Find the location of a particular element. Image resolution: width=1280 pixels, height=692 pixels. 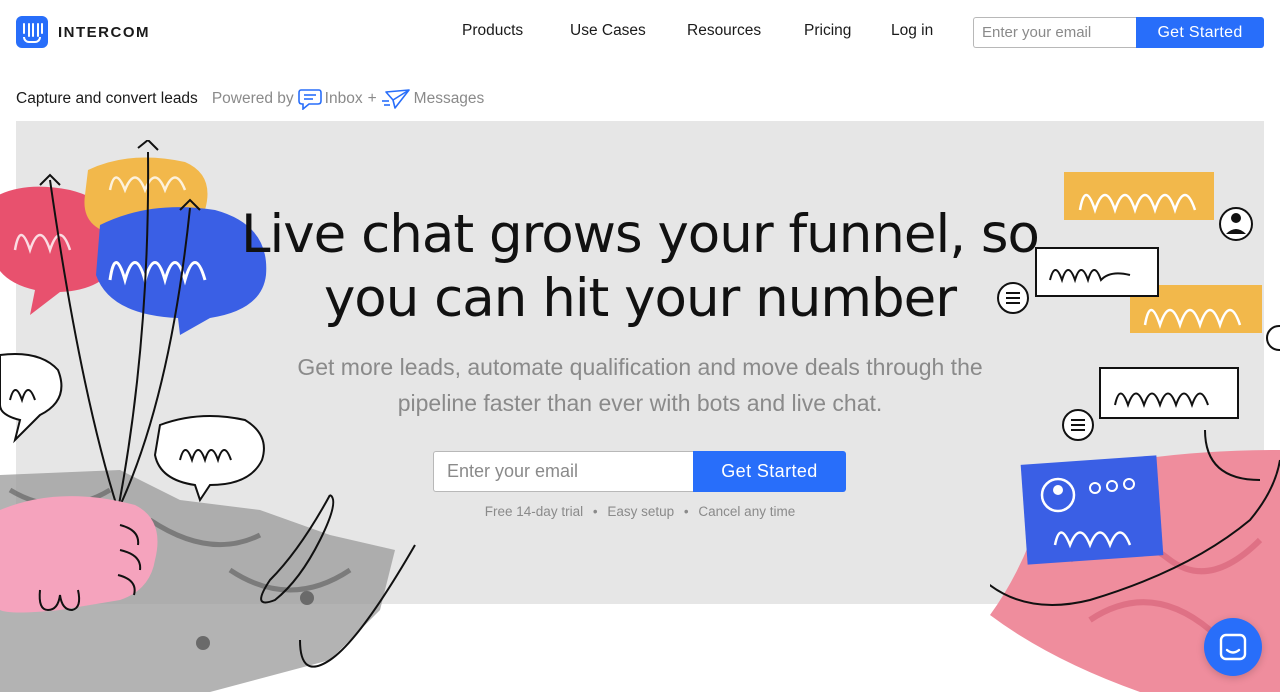

note-cancel: Cancel any time is located at coordinates (747, 511).